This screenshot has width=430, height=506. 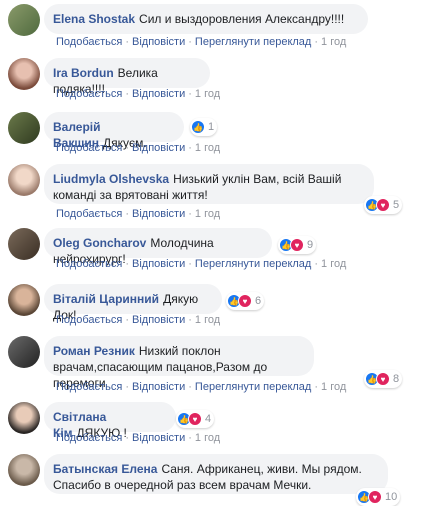 I want to click on reaction-summary: 👍 ♥ 5, so click(x=383, y=205).